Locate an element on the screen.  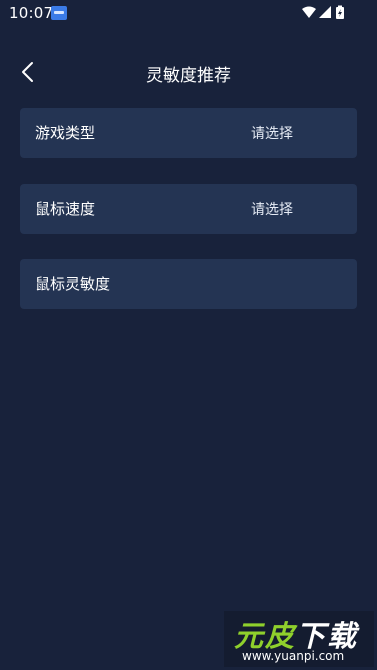
status-icons is located at coordinates (326, 12).